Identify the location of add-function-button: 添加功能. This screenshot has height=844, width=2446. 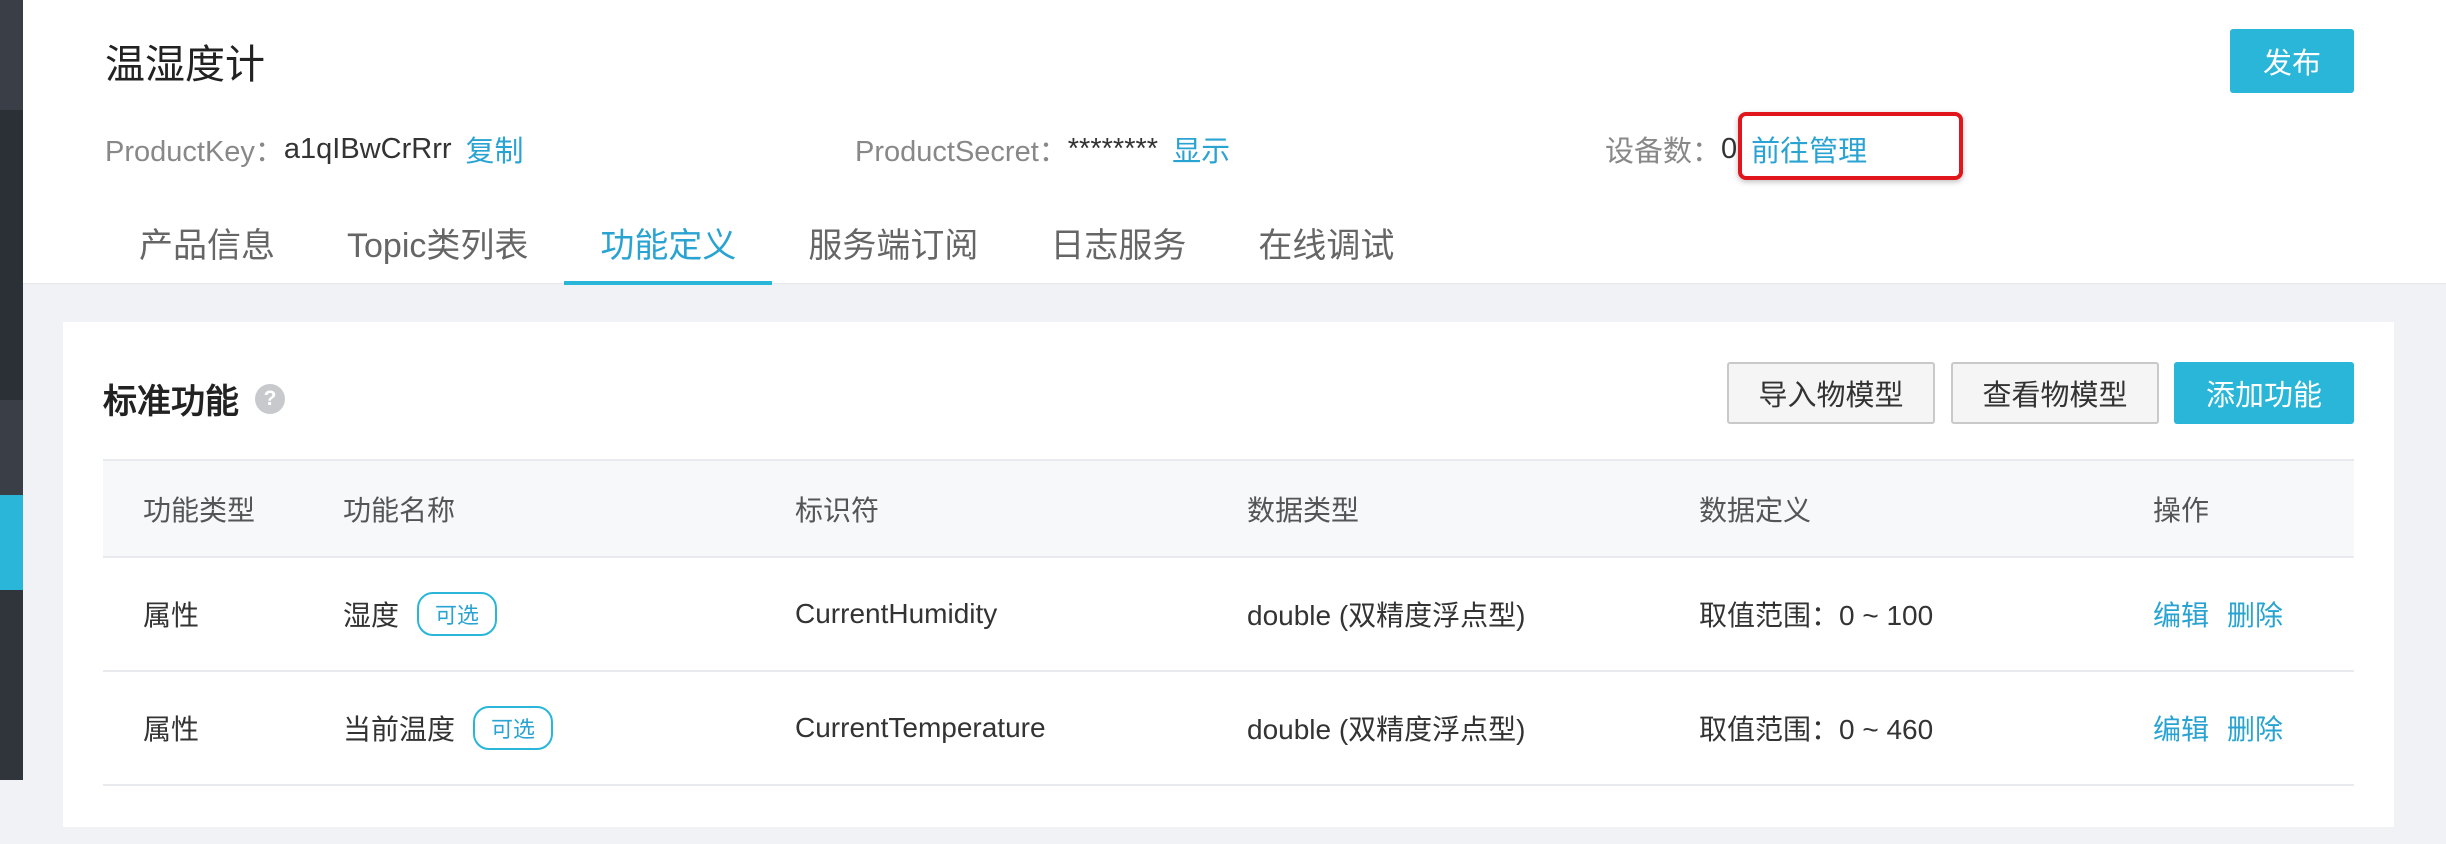
(2264, 393).